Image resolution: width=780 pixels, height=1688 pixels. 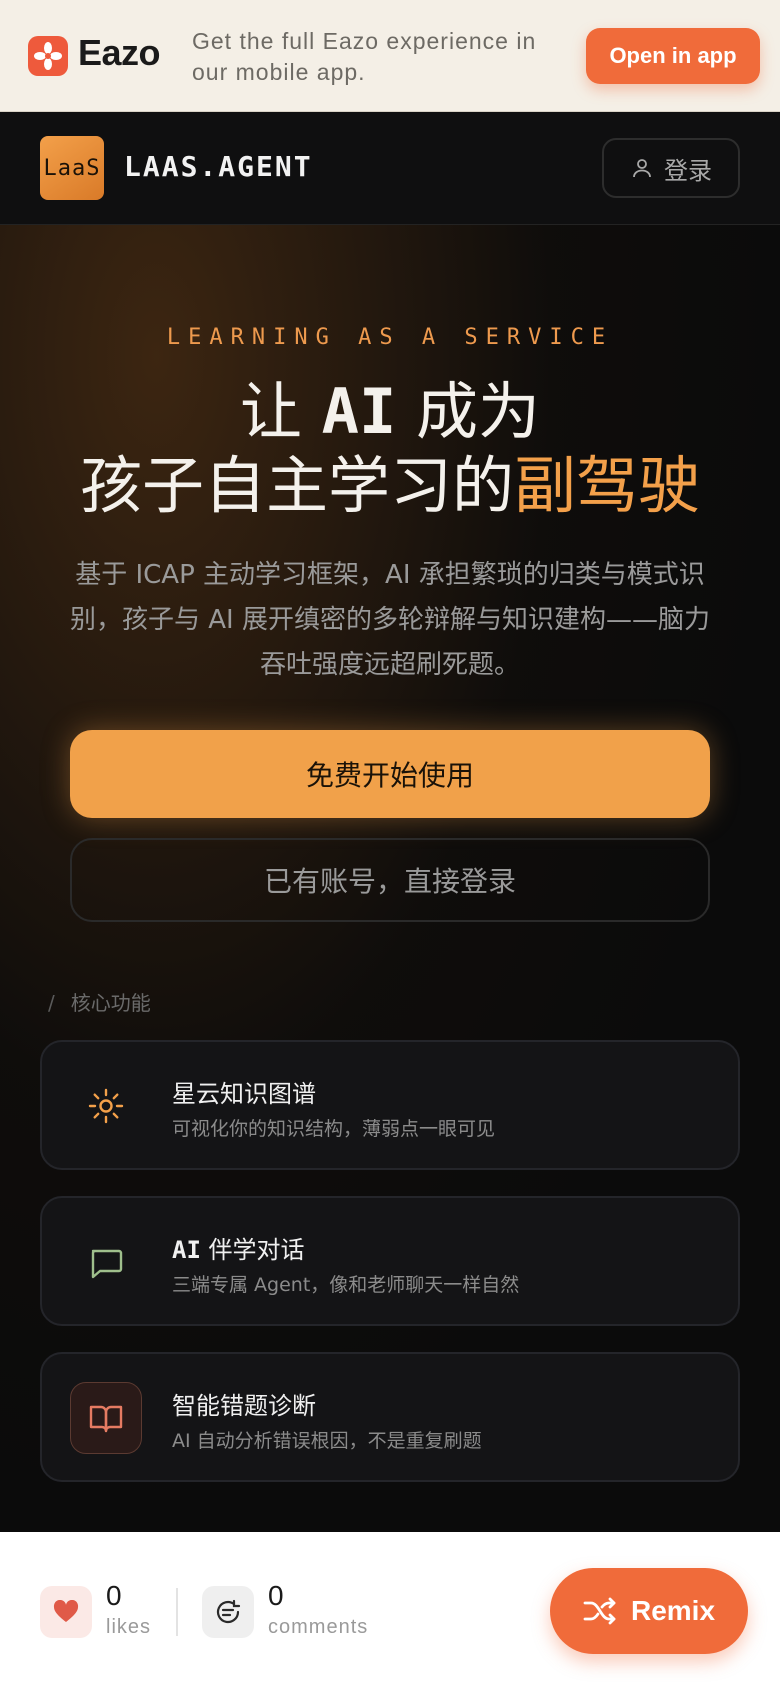 I want to click on divider, so click(x=177, y=1612).